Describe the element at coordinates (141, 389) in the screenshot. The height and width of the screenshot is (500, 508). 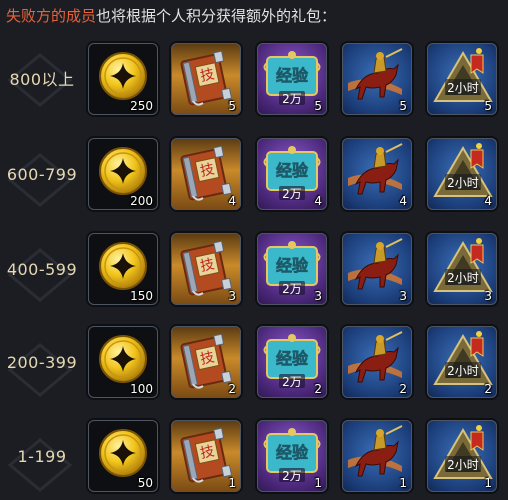
I see `item-quantity: 100` at that location.